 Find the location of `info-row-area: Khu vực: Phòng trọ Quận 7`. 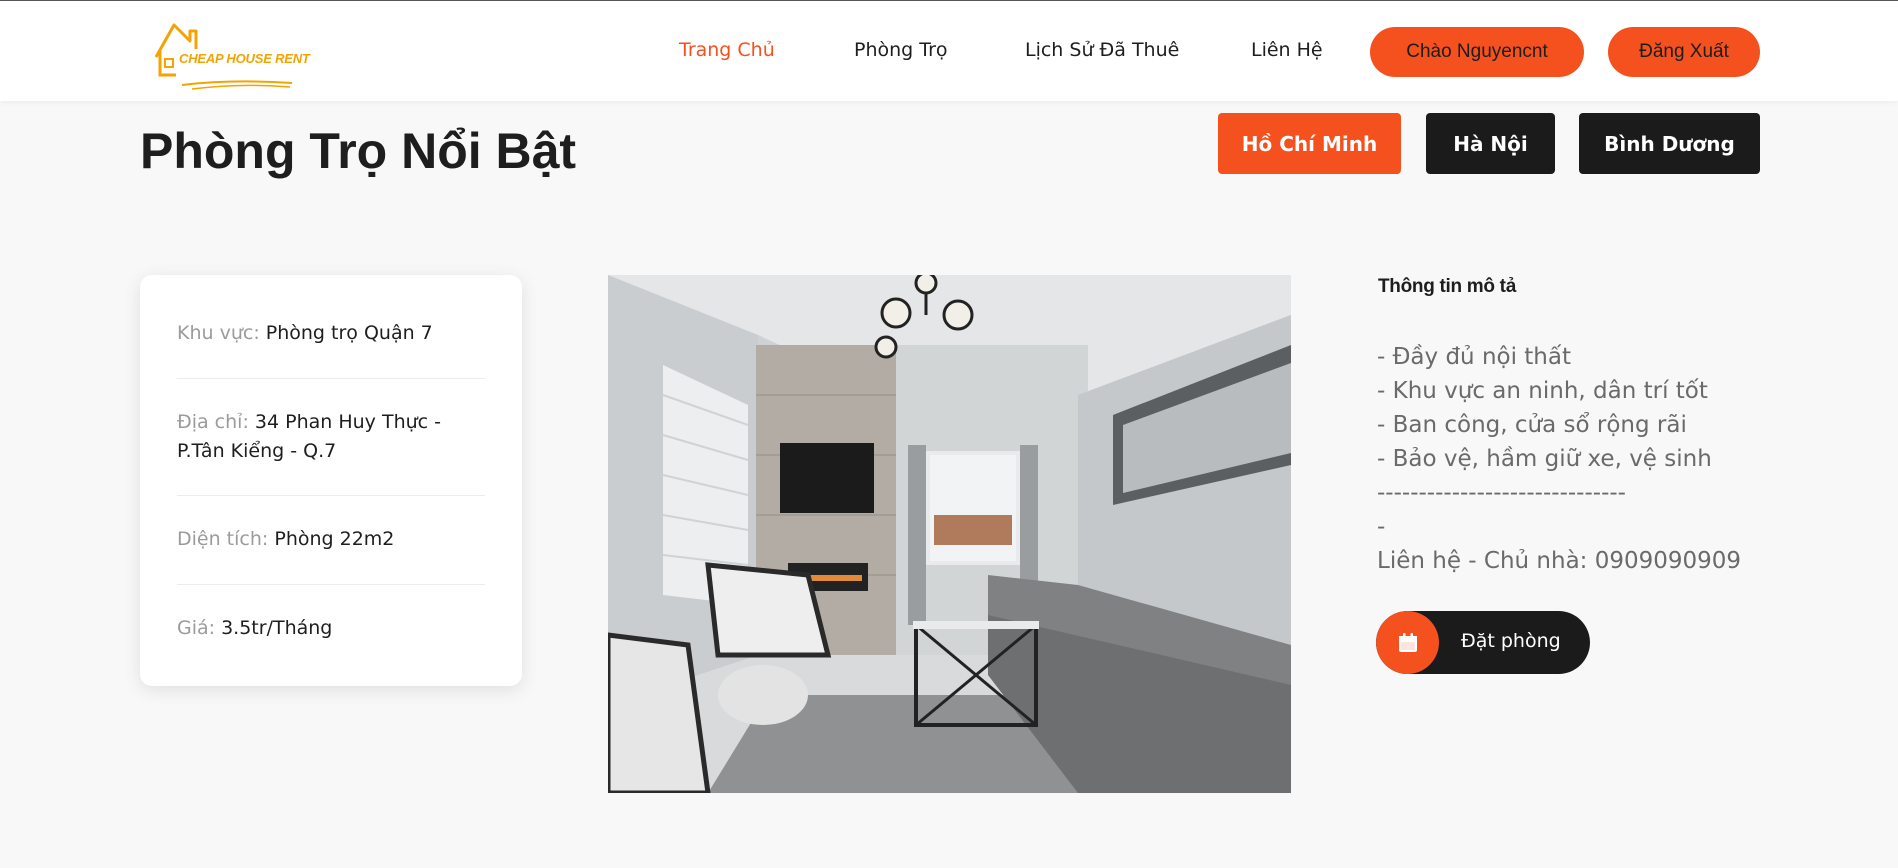

info-row-area: Khu vực: Phòng trọ Quận 7 is located at coordinates (331, 327).